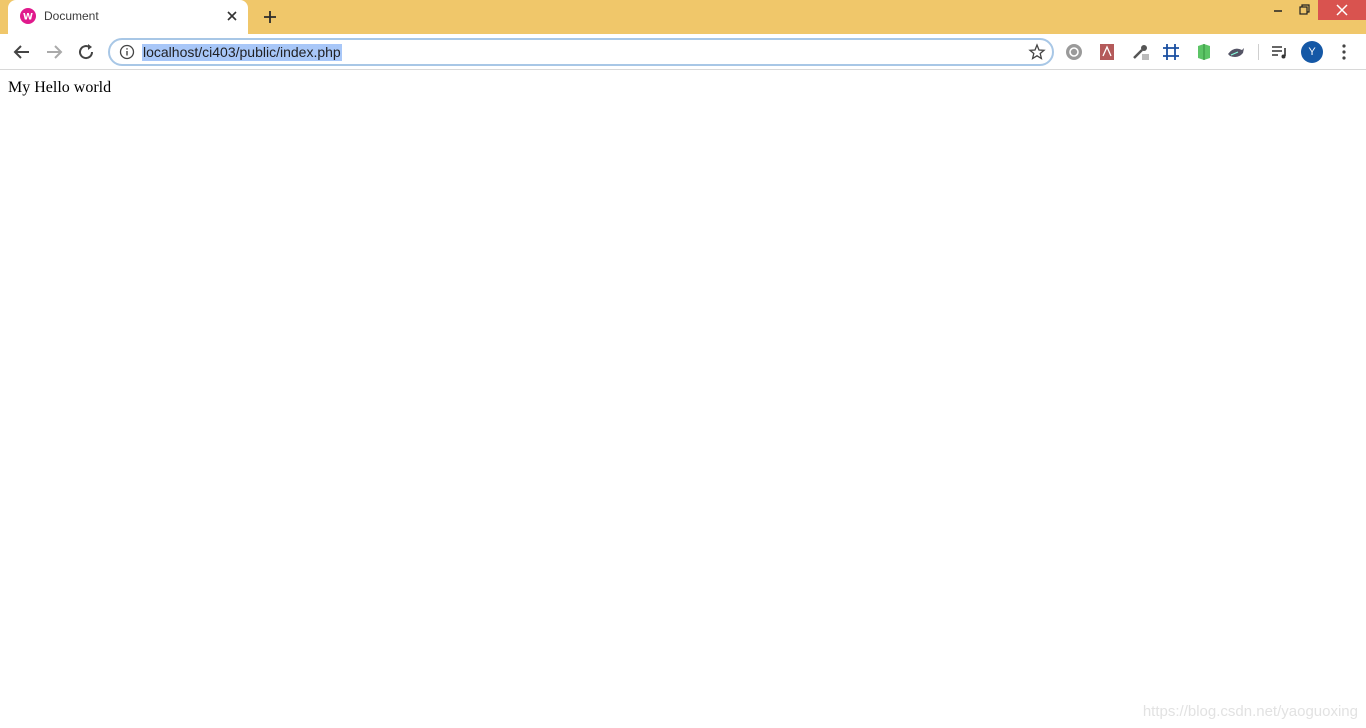  Describe the element at coordinates (60, 87) in the screenshot. I see `page-text: My Hello world` at that location.